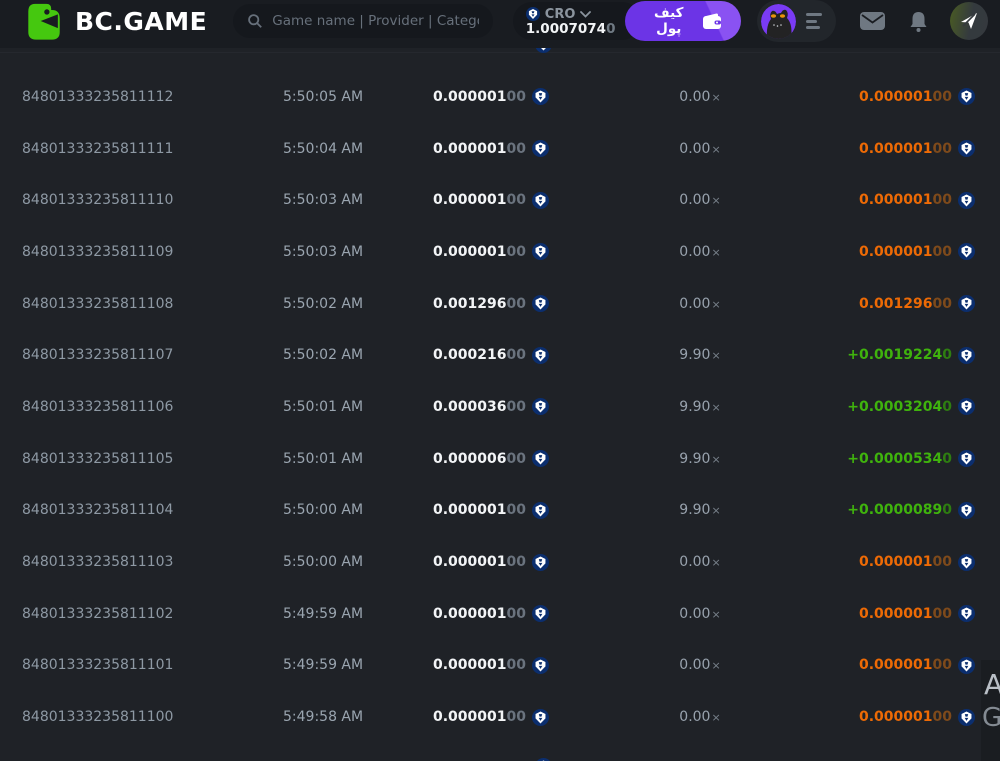 This screenshot has width=1000, height=761. Describe the element at coordinates (920, 304) in the screenshot. I see `bet-payout: 0.00129600` at that location.